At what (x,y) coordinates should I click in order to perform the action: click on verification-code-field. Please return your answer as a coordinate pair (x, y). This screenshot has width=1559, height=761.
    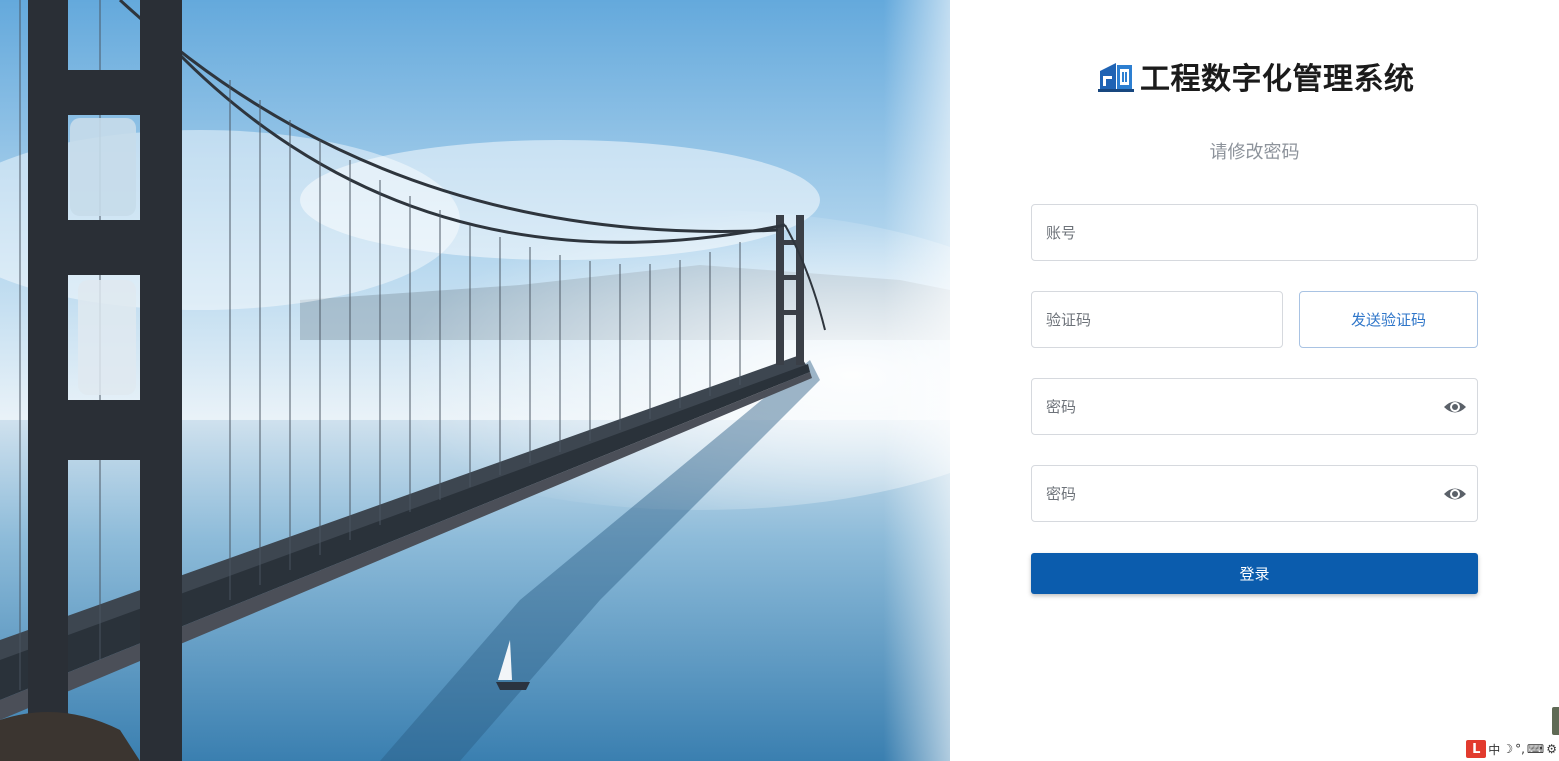
    Looking at the image, I should click on (1157, 319).